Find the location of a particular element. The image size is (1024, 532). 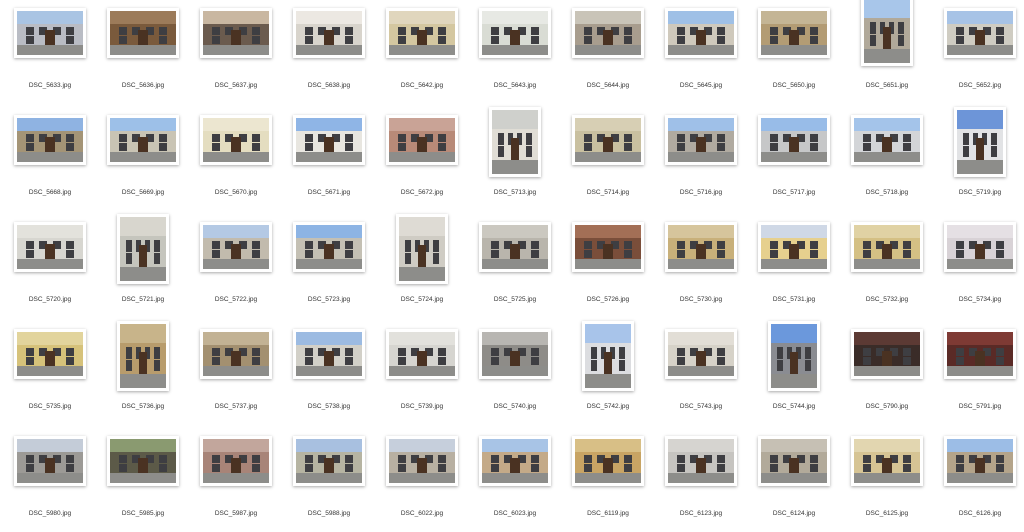

file-thumbnail: DSC_5980.jpg is located at coordinates (50, 480).